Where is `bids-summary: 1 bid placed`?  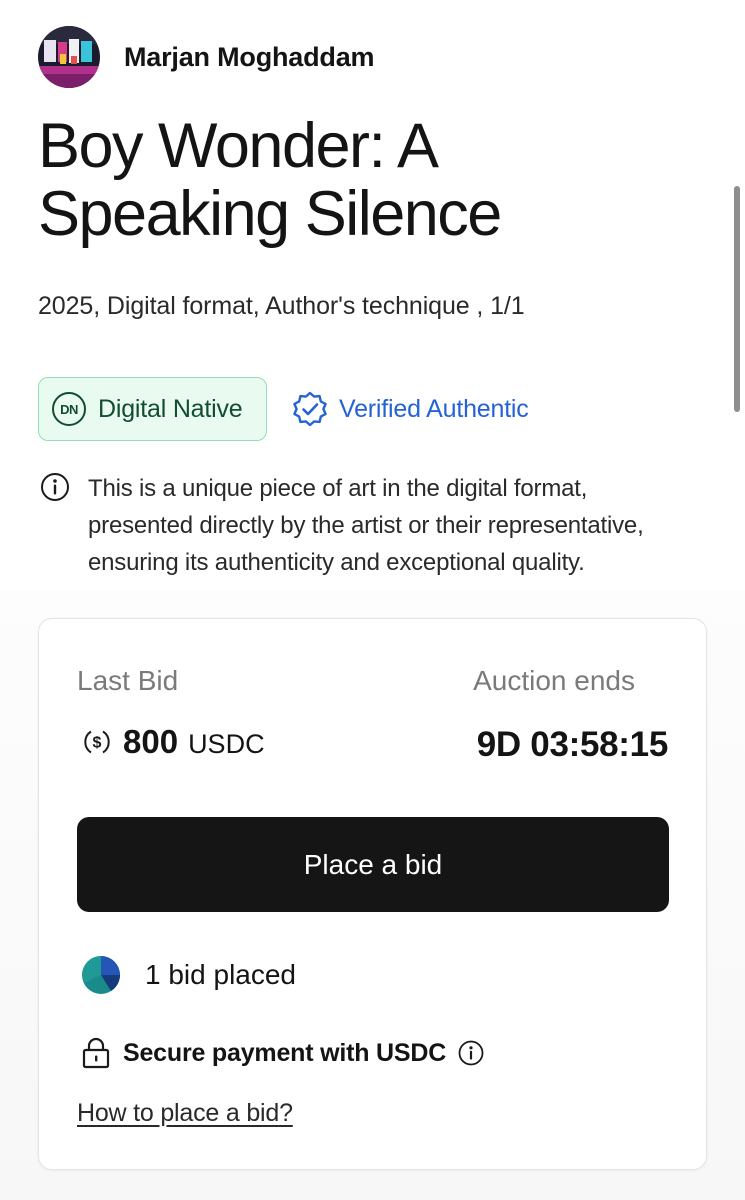
bids-summary: 1 bid placed is located at coordinates (188, 975).